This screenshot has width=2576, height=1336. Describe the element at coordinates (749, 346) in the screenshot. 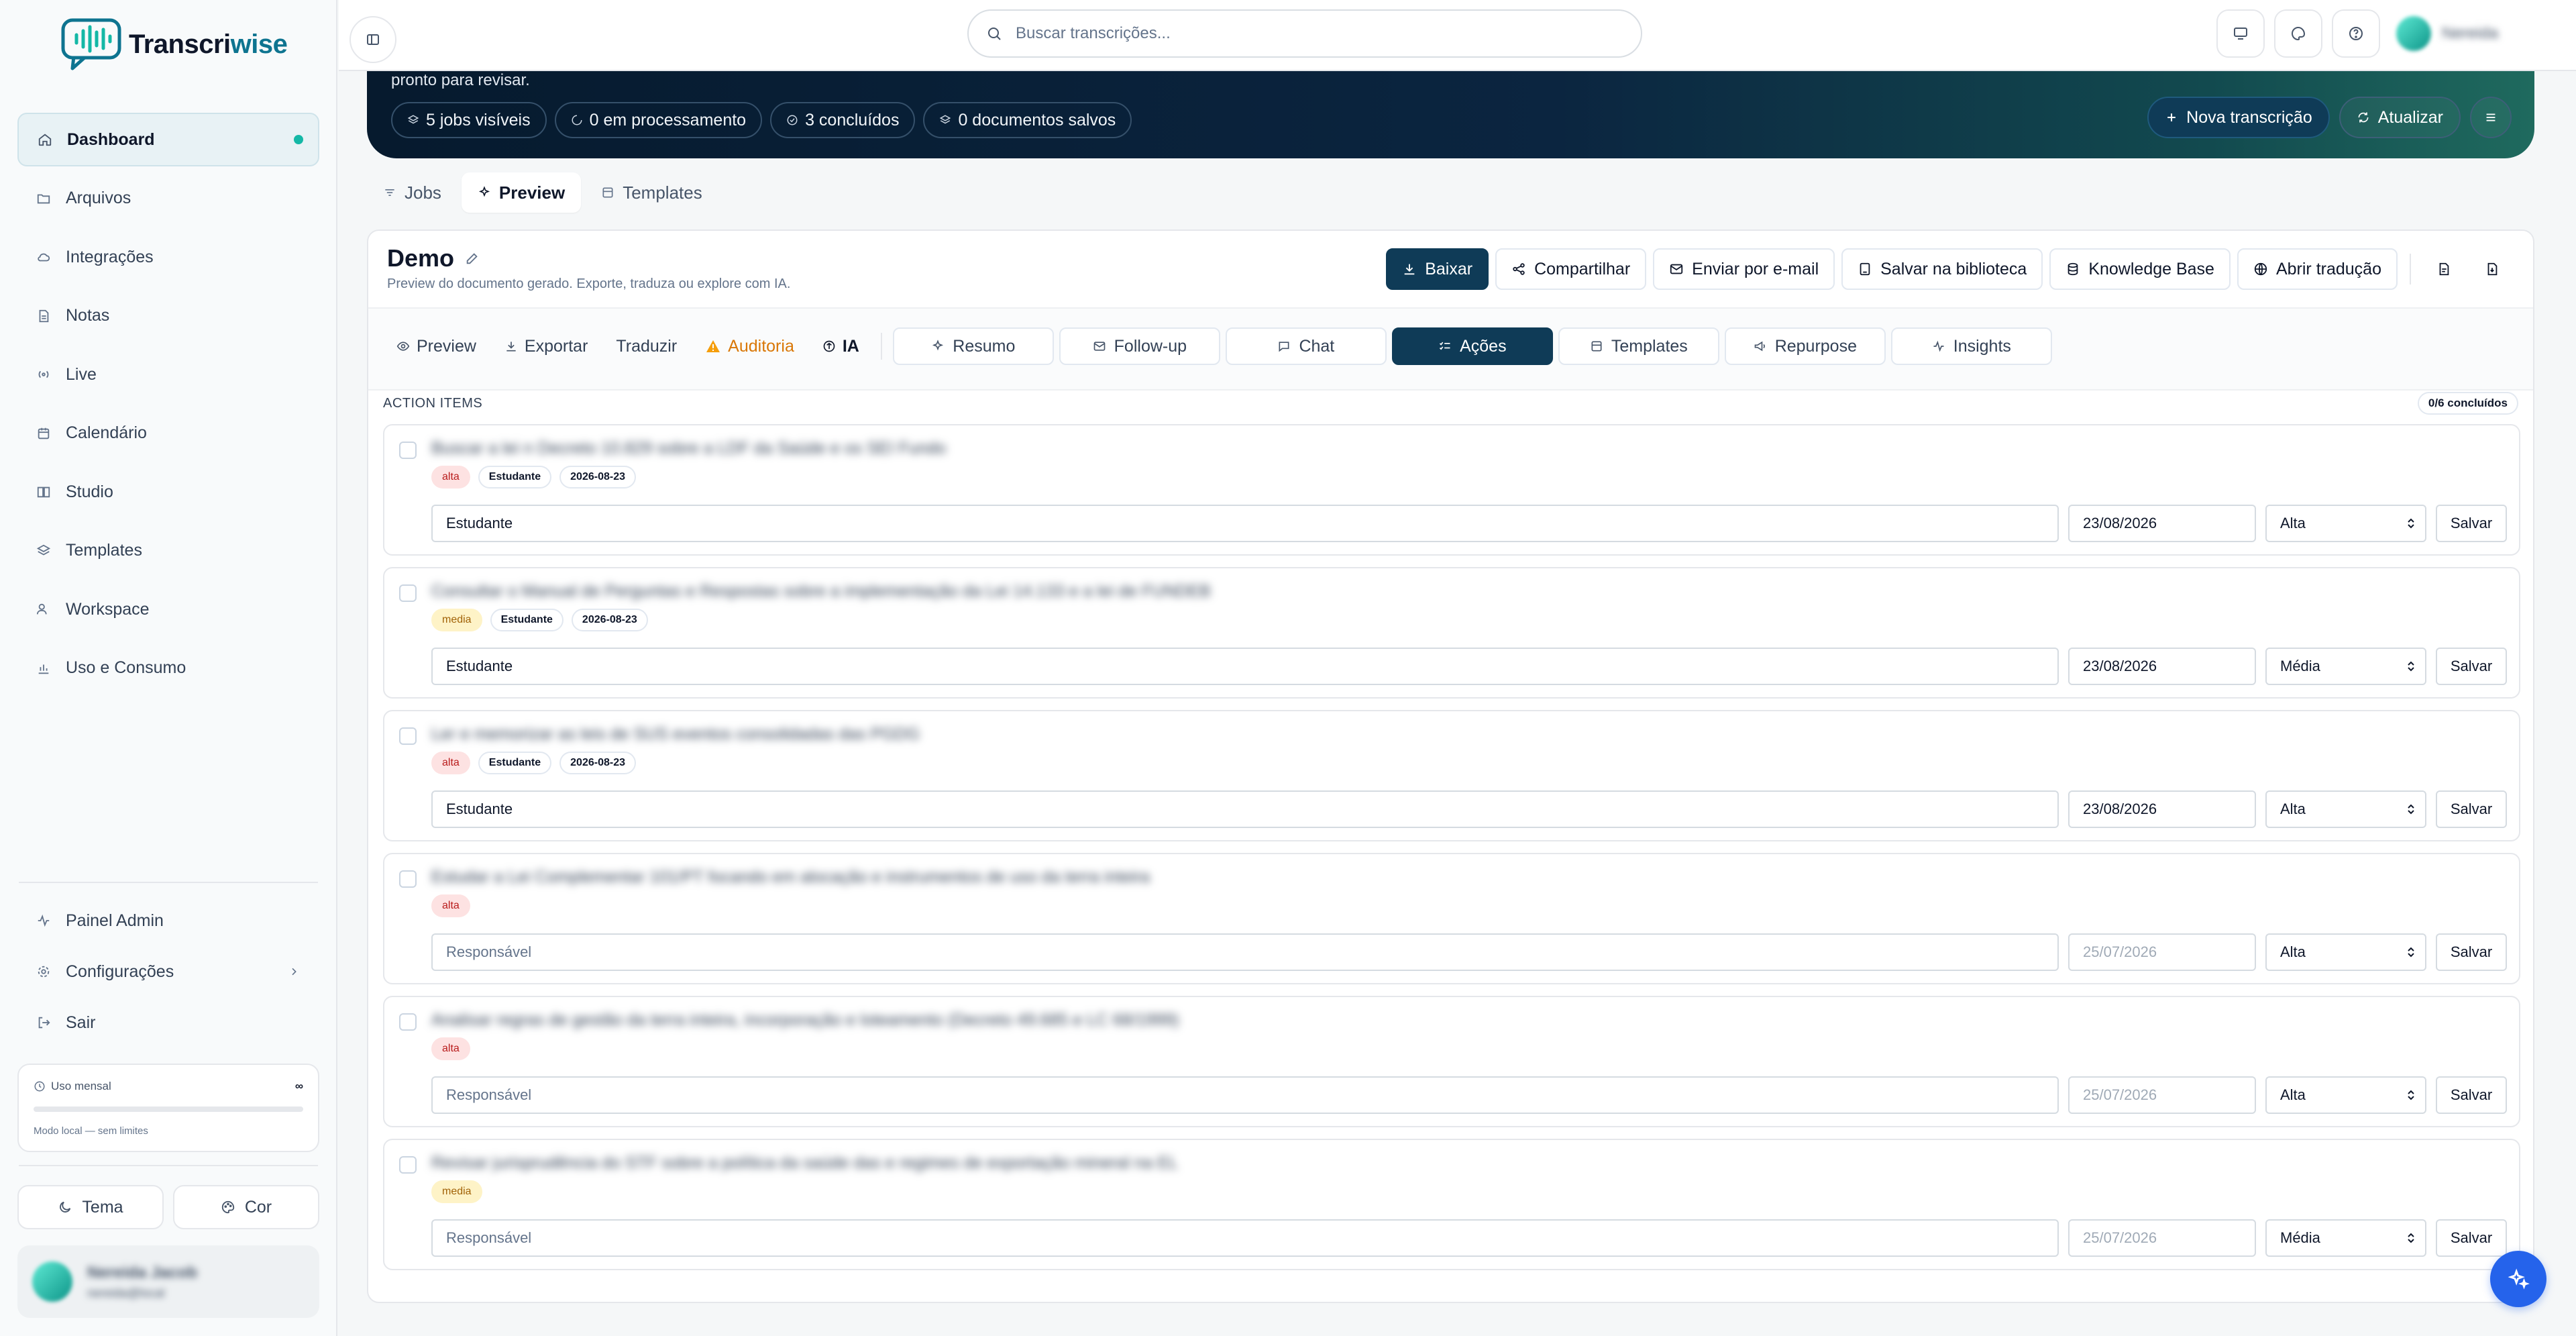

I see `subtab-audit: Auditoria` at that location.